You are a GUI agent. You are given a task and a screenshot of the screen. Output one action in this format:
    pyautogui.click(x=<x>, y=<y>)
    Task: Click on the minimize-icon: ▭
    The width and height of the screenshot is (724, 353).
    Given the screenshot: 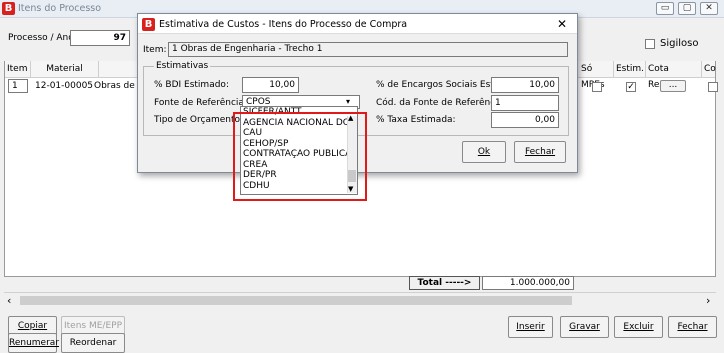 What is the action you would take?
    pyautogui.click(x=665, y=8)
    